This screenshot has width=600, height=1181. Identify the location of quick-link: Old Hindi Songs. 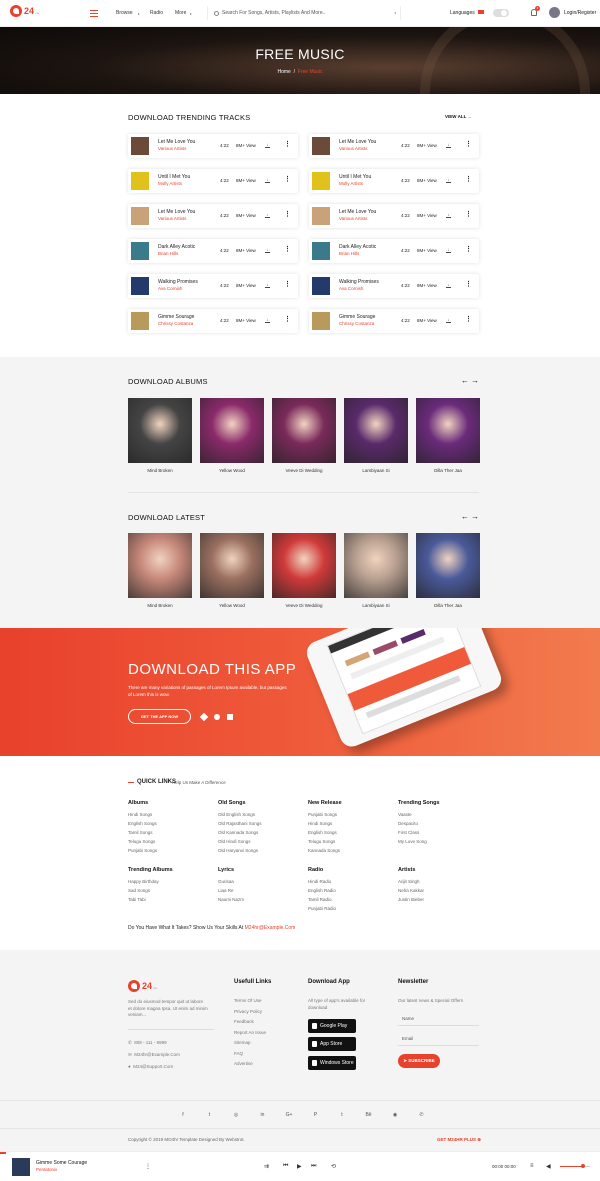
(234, 841).